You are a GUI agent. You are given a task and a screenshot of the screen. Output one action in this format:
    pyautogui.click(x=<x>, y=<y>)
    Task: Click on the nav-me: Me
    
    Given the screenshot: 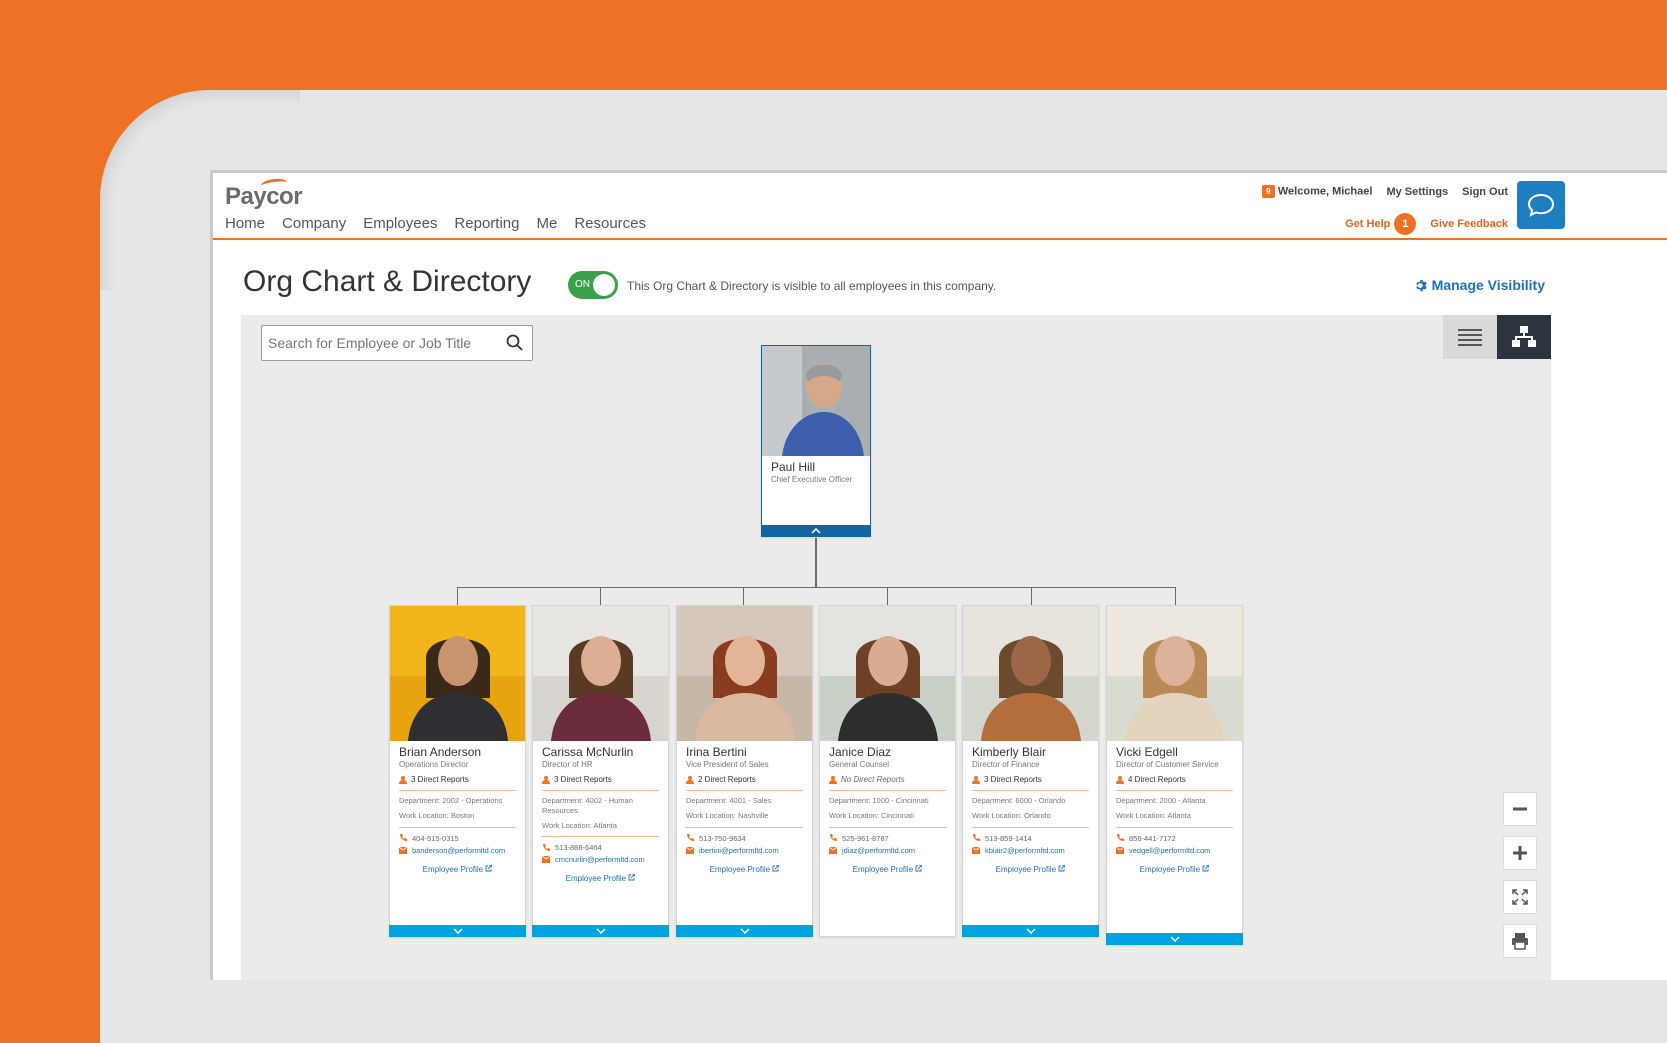 What is the action you would take?
    pyautogui.click(x=546, y=223)
    